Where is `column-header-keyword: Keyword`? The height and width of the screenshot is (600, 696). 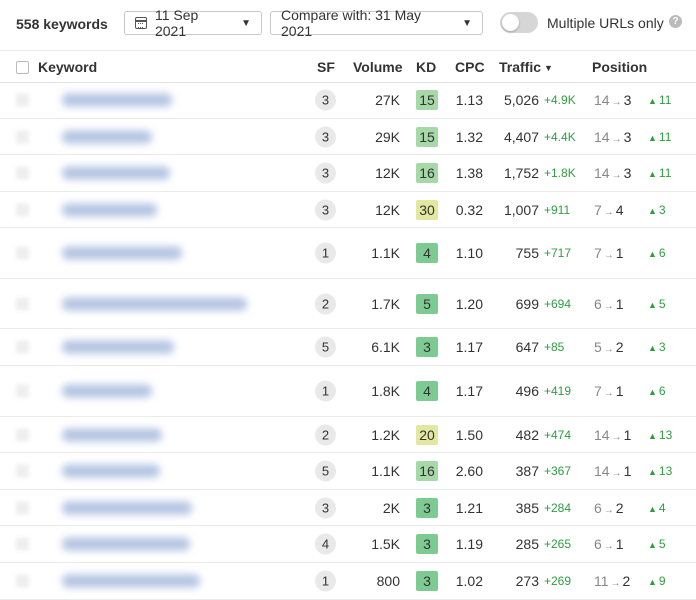
column-header-keyword: Keyword is located at coordinates (67, 67).